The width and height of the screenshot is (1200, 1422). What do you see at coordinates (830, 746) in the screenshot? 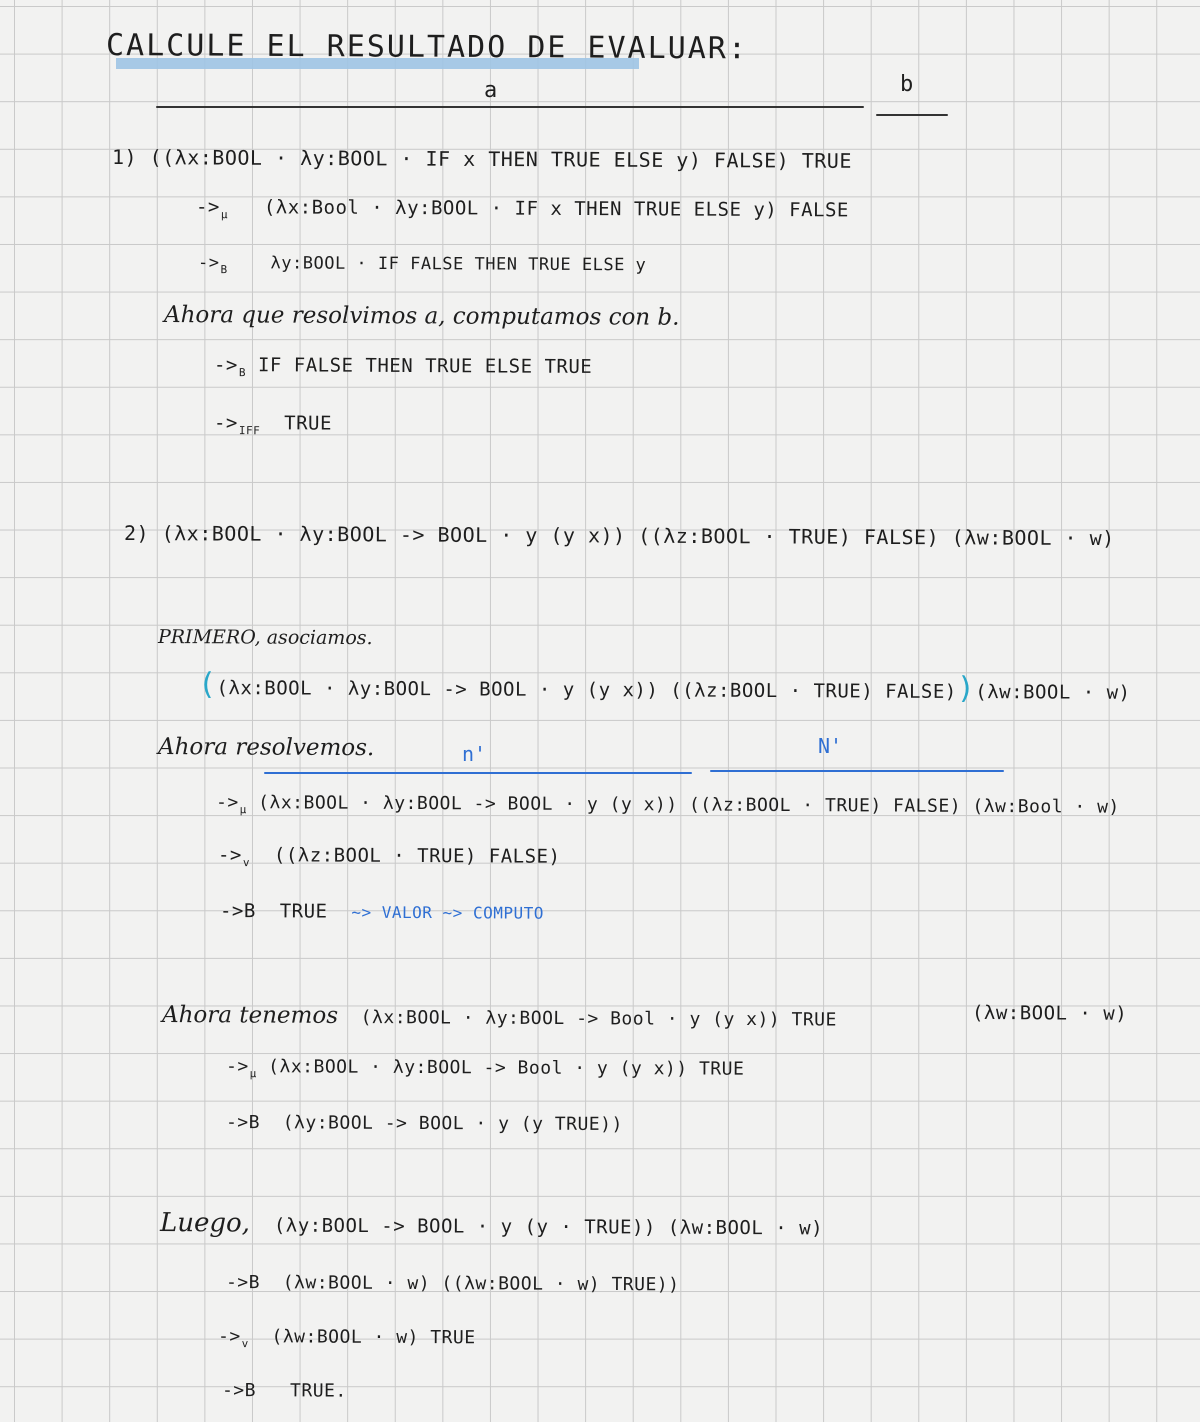
I see `label-n2: N'` at bounding box center [830, 746].